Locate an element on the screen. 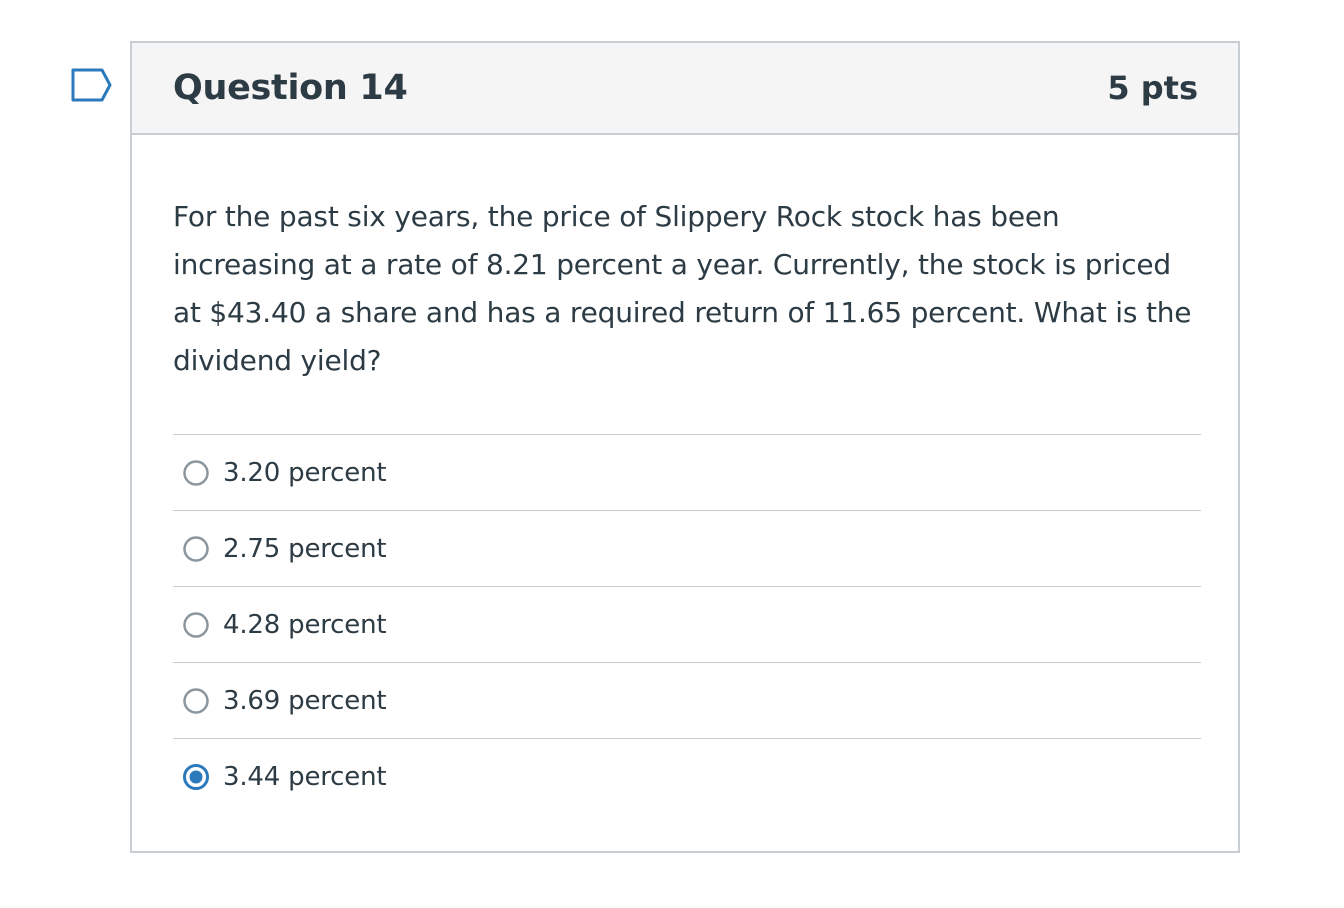 The height and width of the screenshot is (908, 1344). question-title: Question 14 is located at coordinates (290, 88).